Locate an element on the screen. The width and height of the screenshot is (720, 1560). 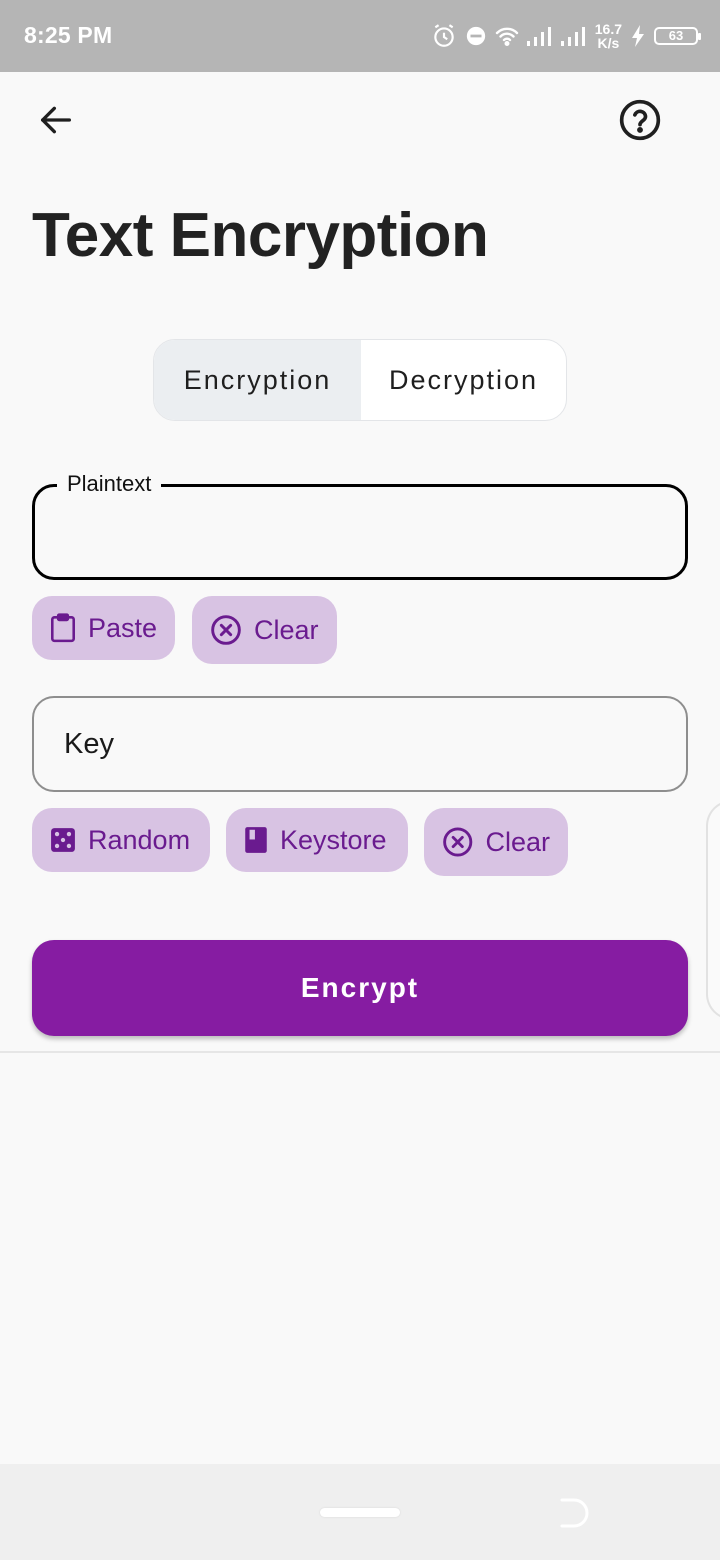
status-time: 8:25 PM is located at coordinates (68, 35).